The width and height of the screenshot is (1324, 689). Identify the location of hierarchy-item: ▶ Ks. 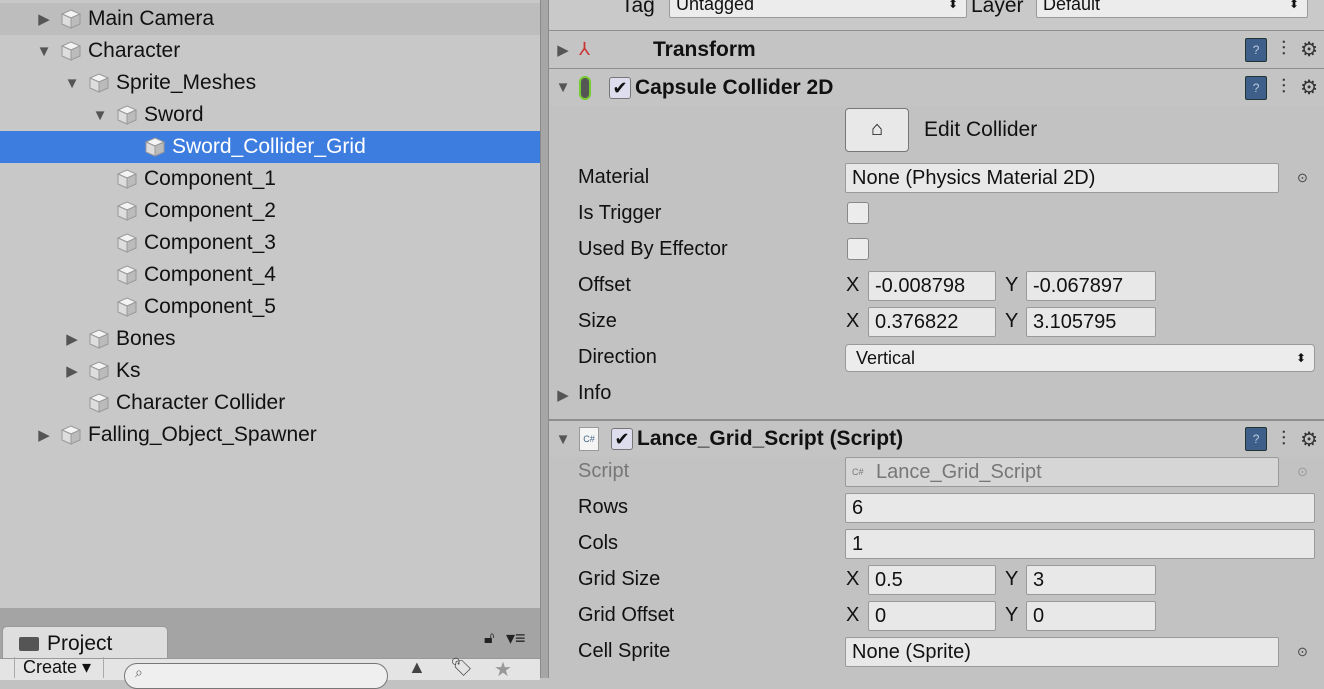
(270, 371).